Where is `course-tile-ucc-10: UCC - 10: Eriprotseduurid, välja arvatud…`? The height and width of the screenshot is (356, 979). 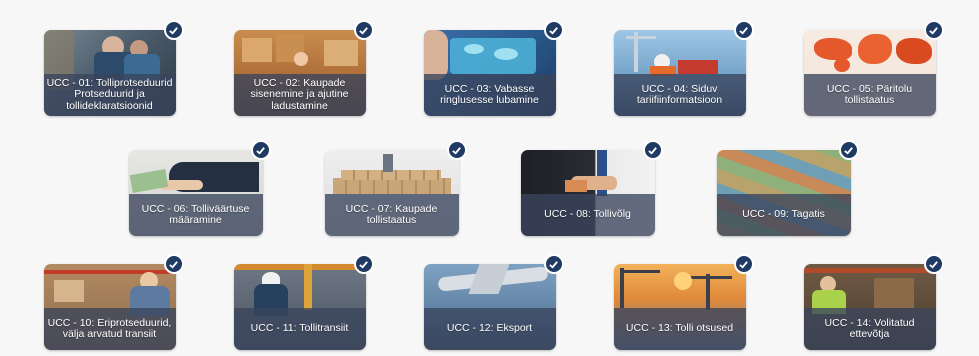 course-tile-ucc-10: UCC - 10: Eriprotseduurid, välja arvatud… is located at coordinates (109, 307).